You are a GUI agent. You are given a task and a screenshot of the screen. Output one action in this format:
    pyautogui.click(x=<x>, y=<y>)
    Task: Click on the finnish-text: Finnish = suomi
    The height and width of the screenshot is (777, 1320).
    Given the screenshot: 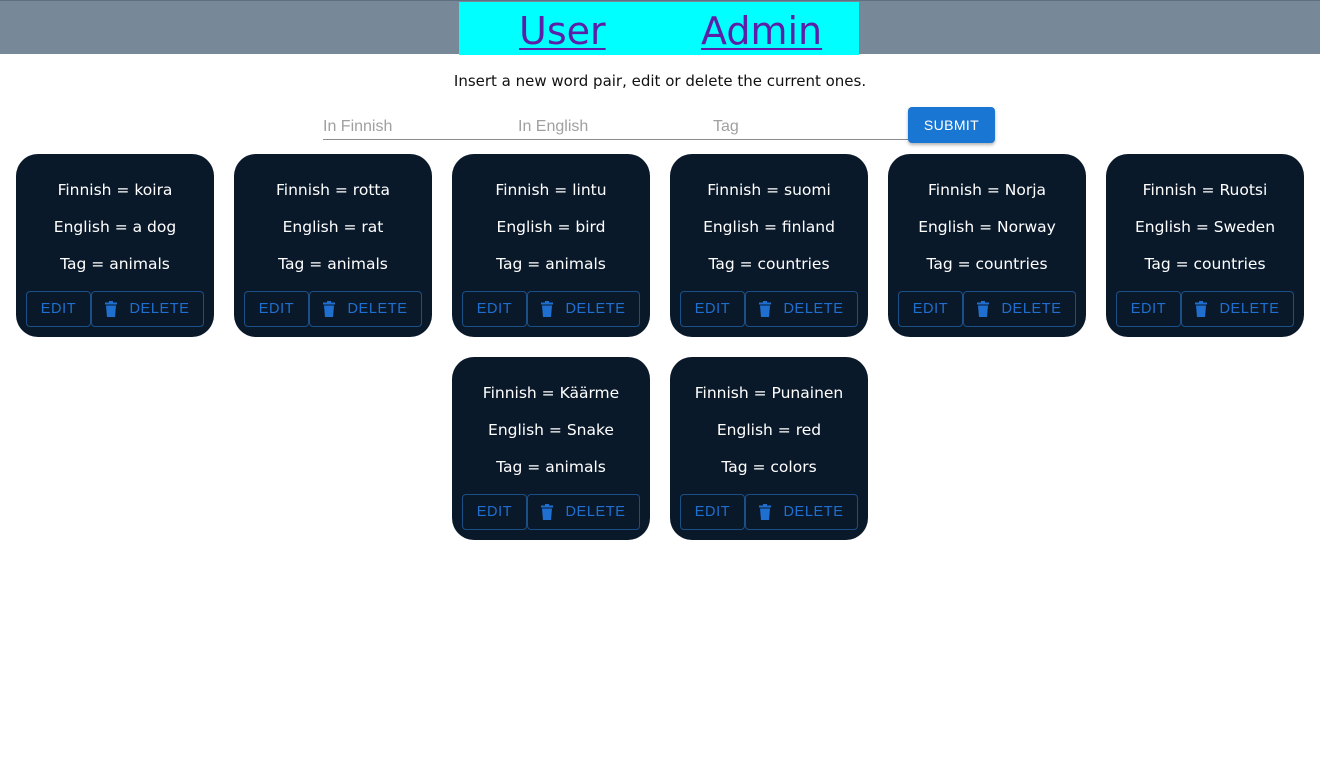 What is the action you would take?
    pyautogui.click(x=769, y=190)
    